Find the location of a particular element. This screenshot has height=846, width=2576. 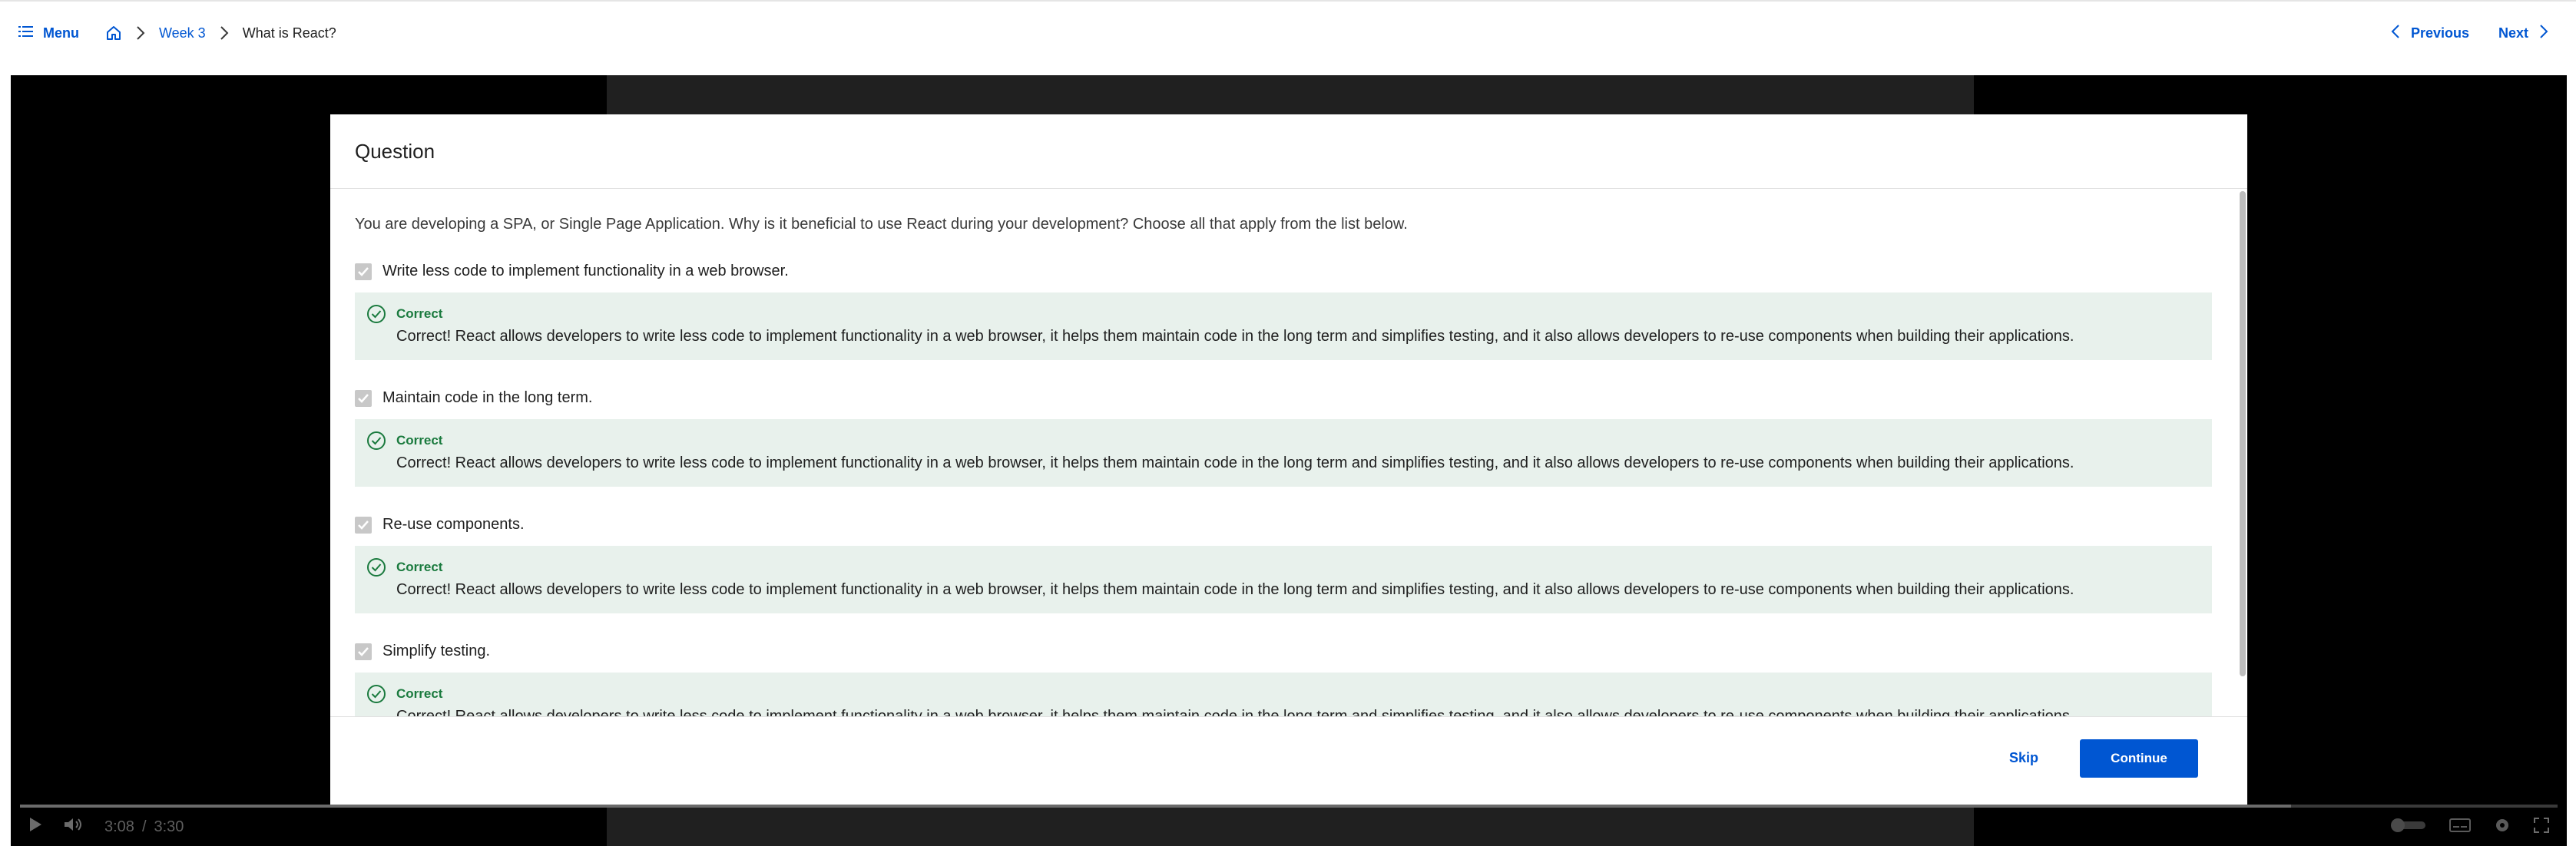

settings-icon is located at coordinates (2502, 827).